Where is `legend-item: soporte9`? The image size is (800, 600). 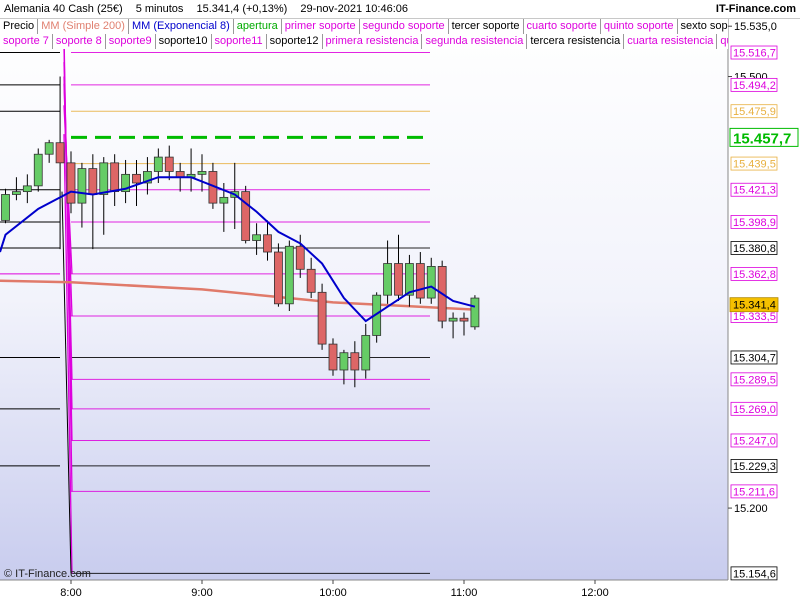 legend-item: soporte9 is located at coordinates (130, 41).